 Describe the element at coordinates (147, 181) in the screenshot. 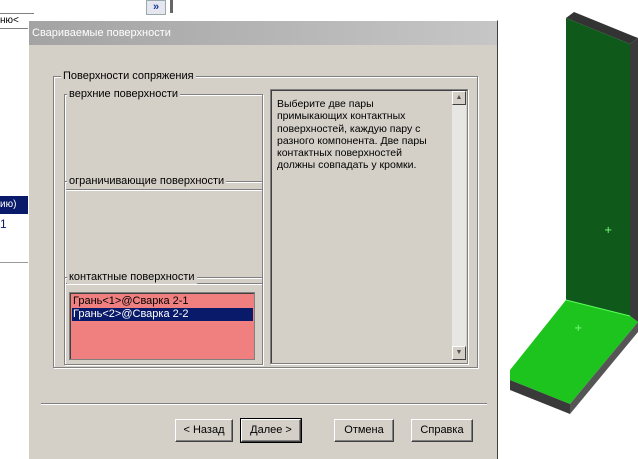

I see `bounding-faces-label: ограничивающие поверхности` at that location.